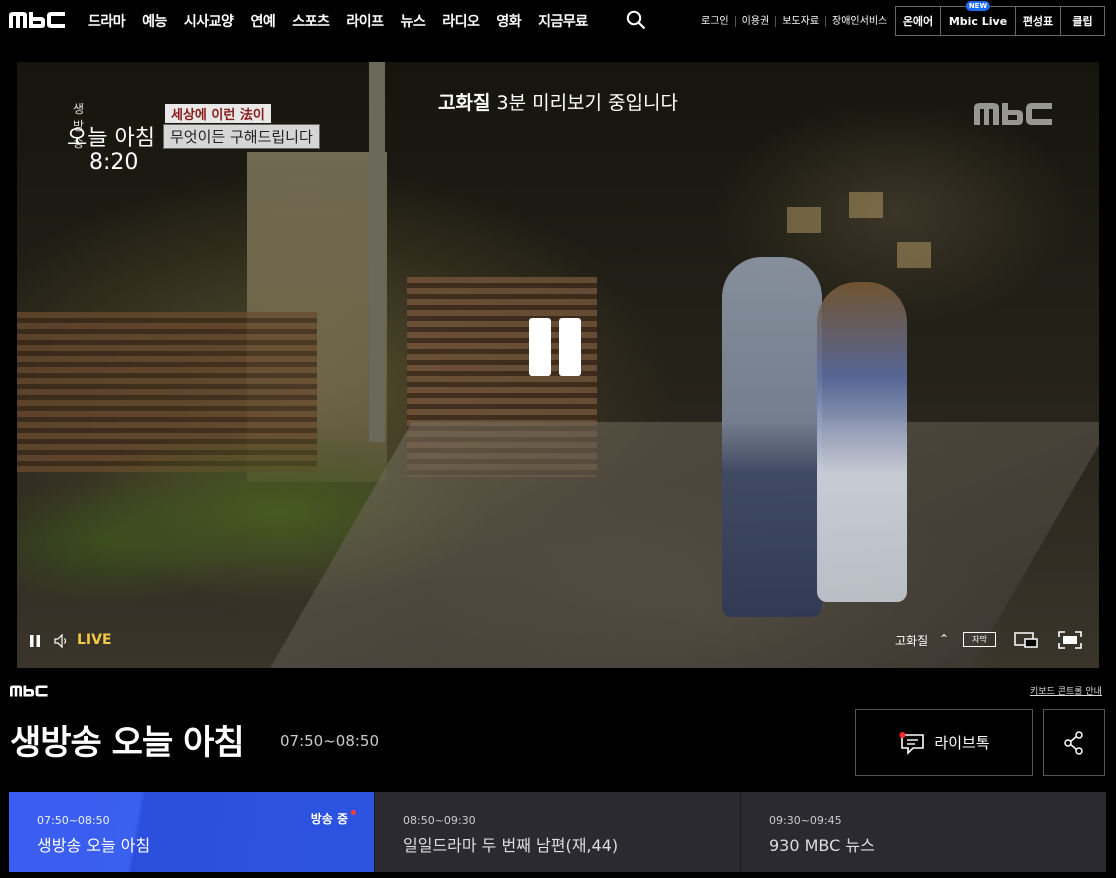 The height and width of the screenshot is (878, 1116). What do you see at coordinates (111, 138) in the screenshot?
I see `bug-title: 오늘 아침` at bounding box center [111, 138].